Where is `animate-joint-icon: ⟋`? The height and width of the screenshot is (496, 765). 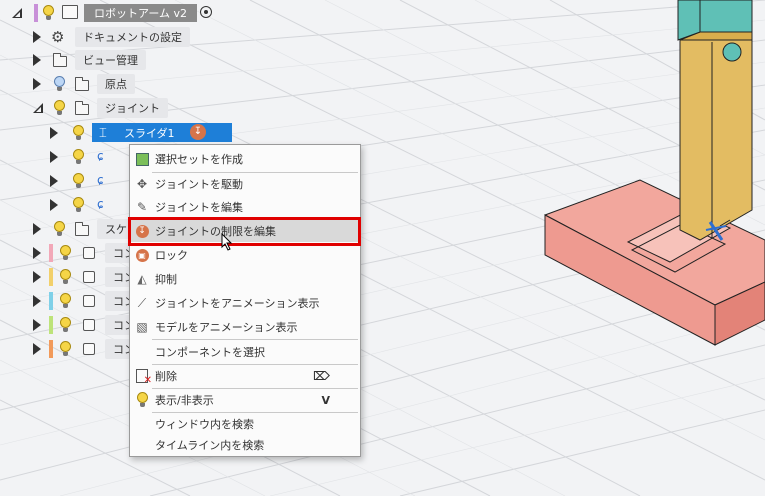 animate-joint-icon: ⟋ is located at coordinates (142, 302).